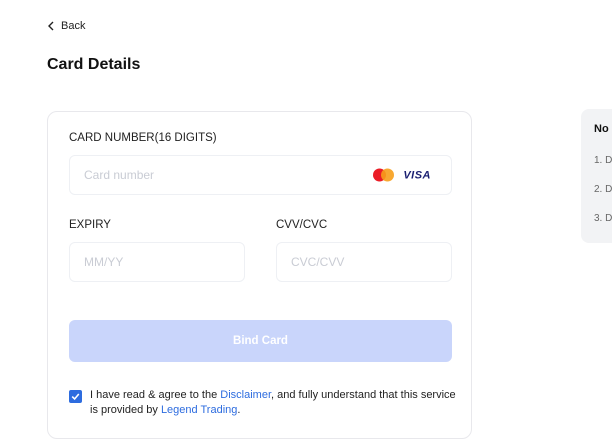  What do you see at coordinates (119, 175) in the screenshot?
I see `card-number-placeholder: Card number` at bounding box center [119, 175].